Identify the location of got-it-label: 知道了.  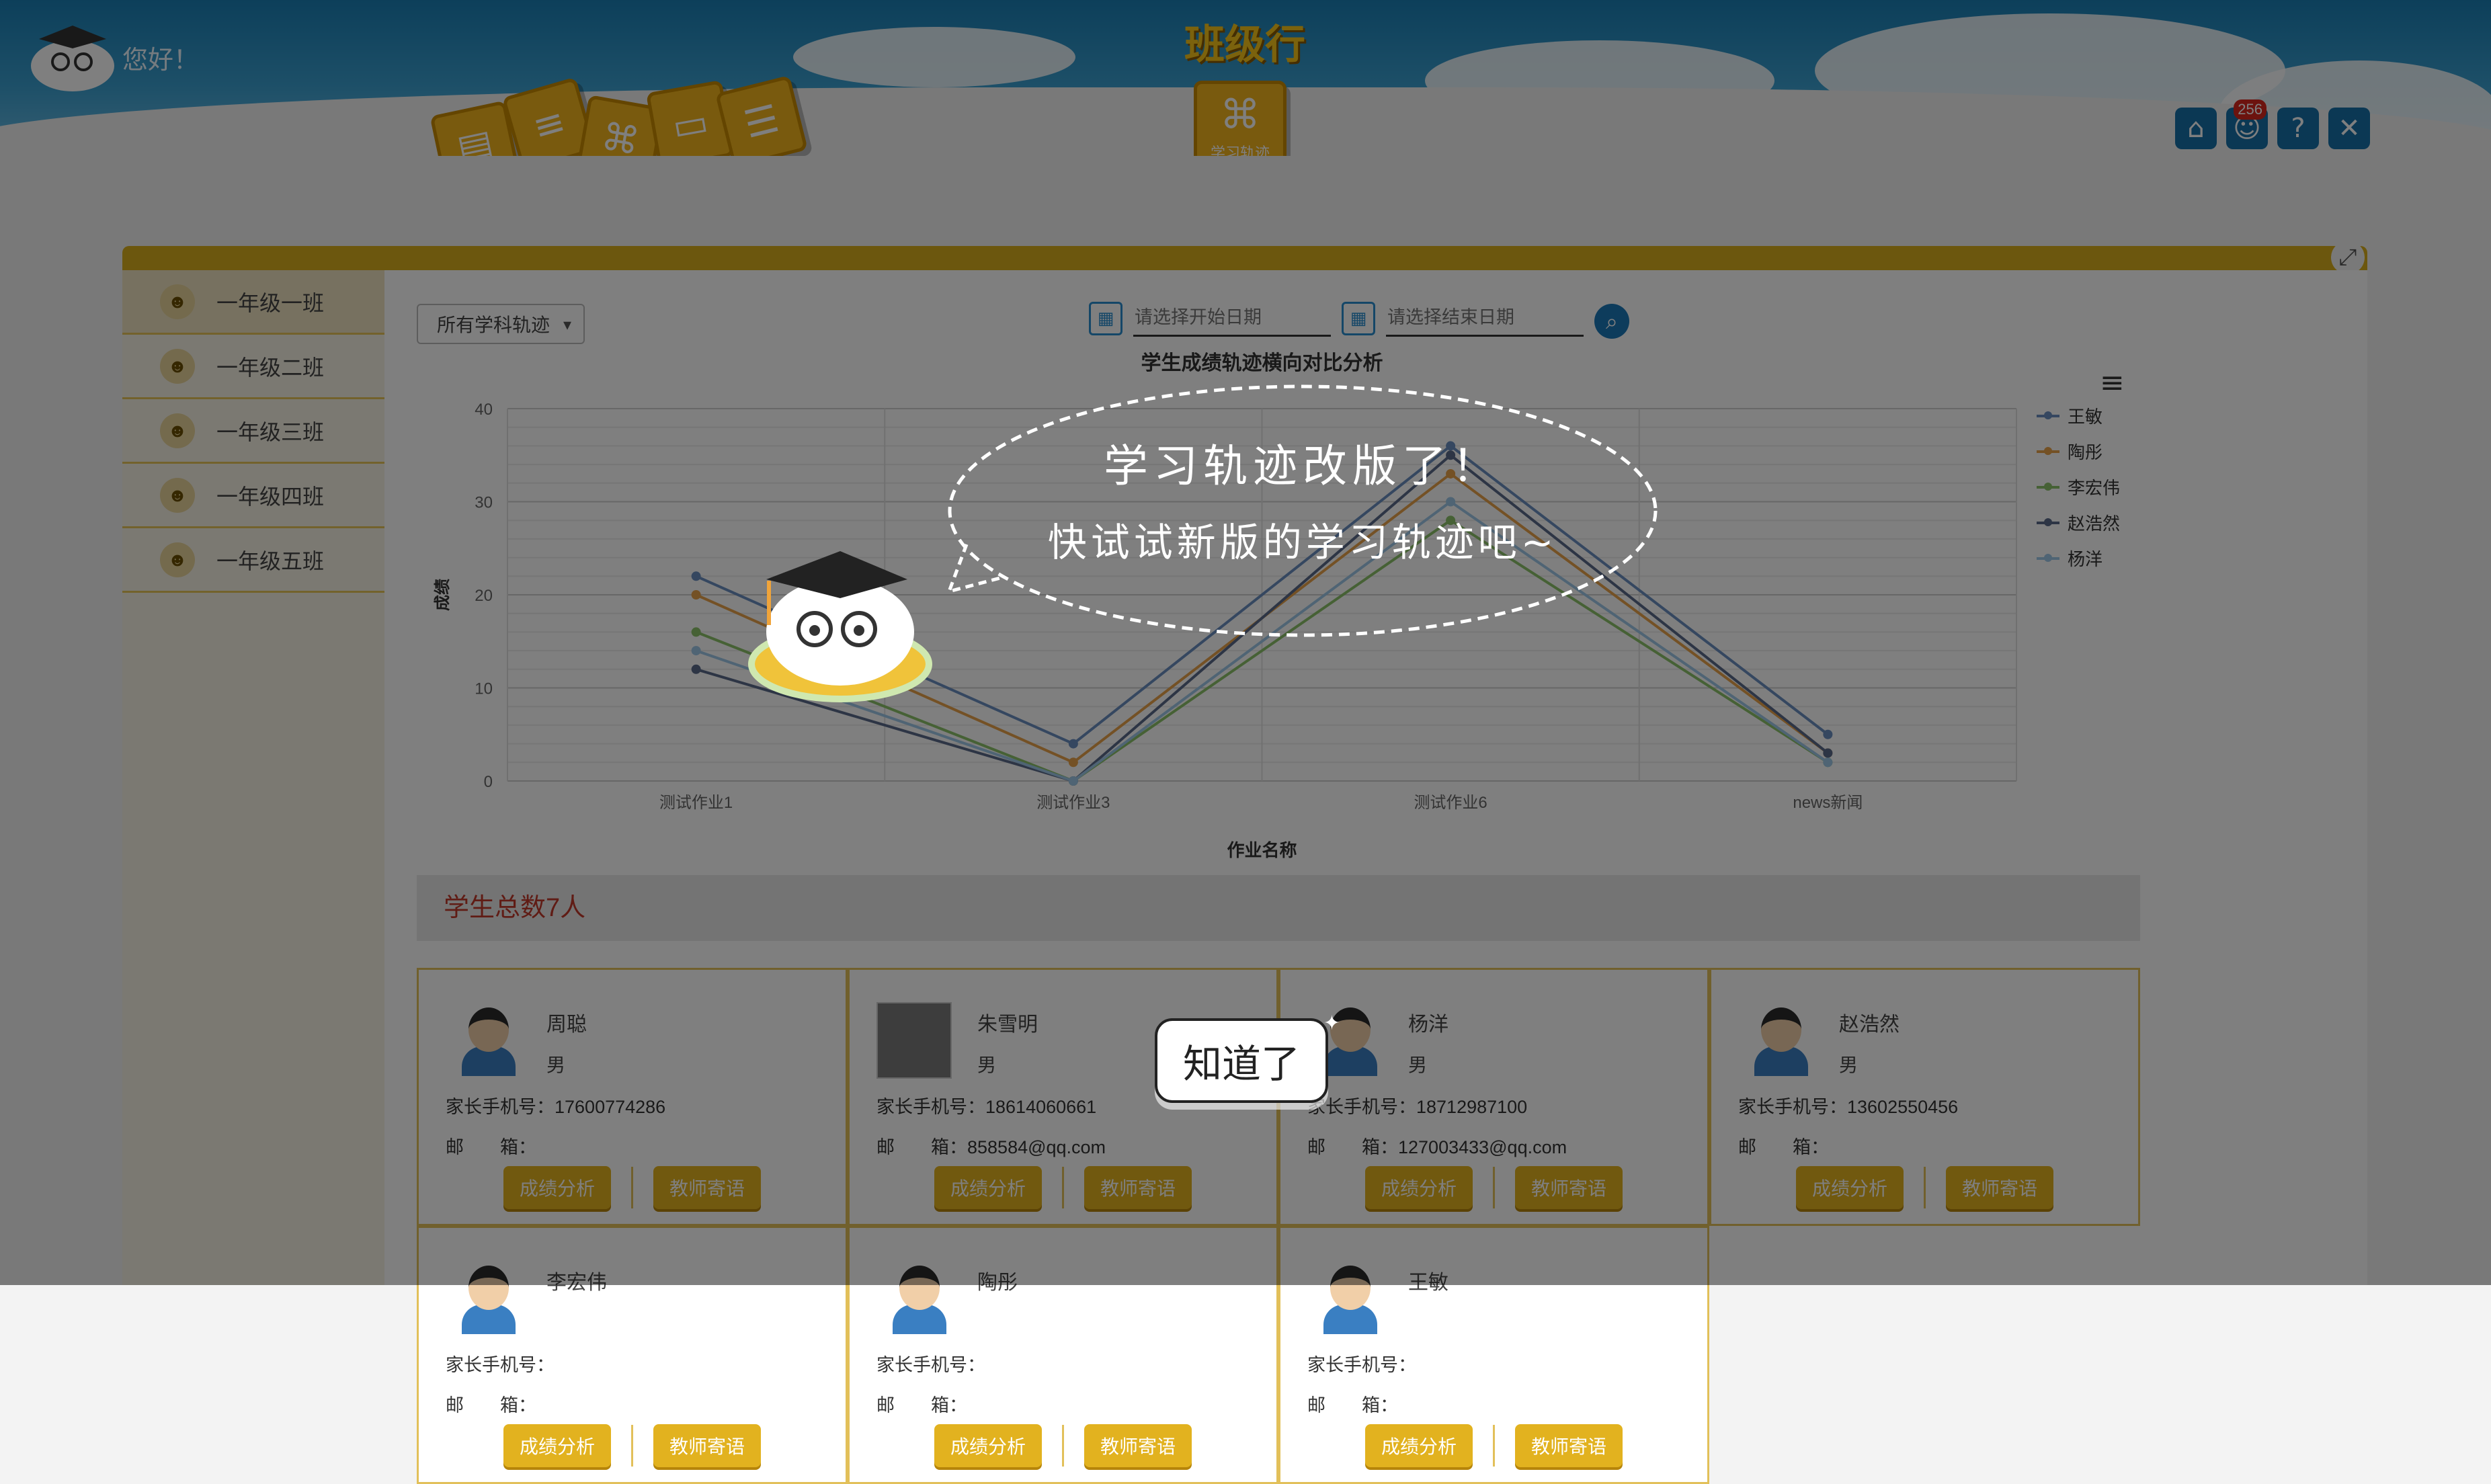
(1241, 1064).